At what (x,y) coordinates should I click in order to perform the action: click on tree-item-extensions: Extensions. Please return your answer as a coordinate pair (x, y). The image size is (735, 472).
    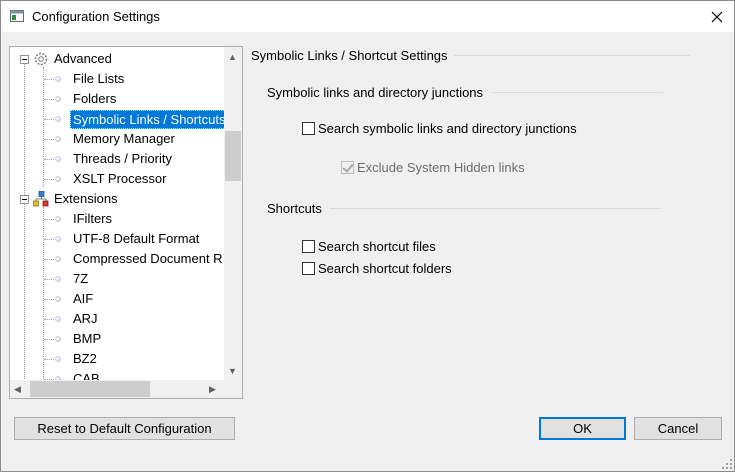
    Looking at the image, I should click on (117, 199).